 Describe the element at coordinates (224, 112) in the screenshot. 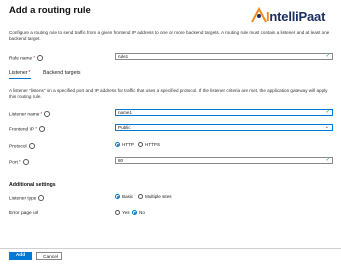

I see `listener-name-input: name1 ✓` at that location.